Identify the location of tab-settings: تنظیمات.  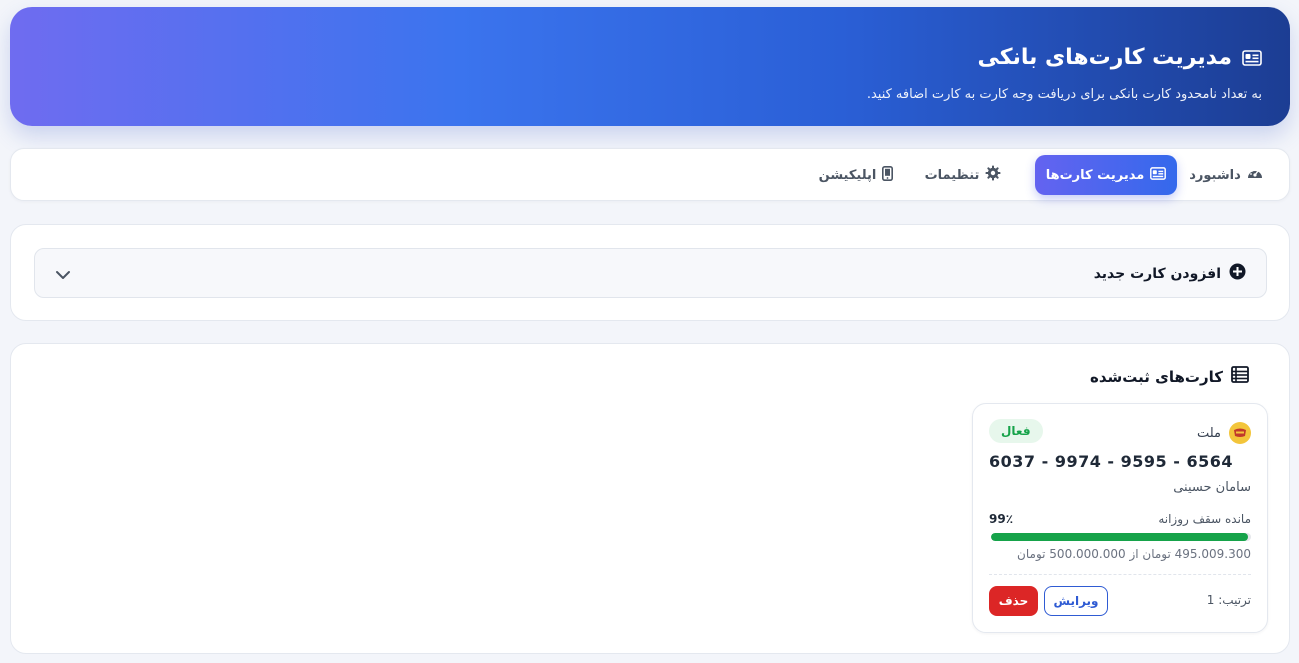
(963, 175).